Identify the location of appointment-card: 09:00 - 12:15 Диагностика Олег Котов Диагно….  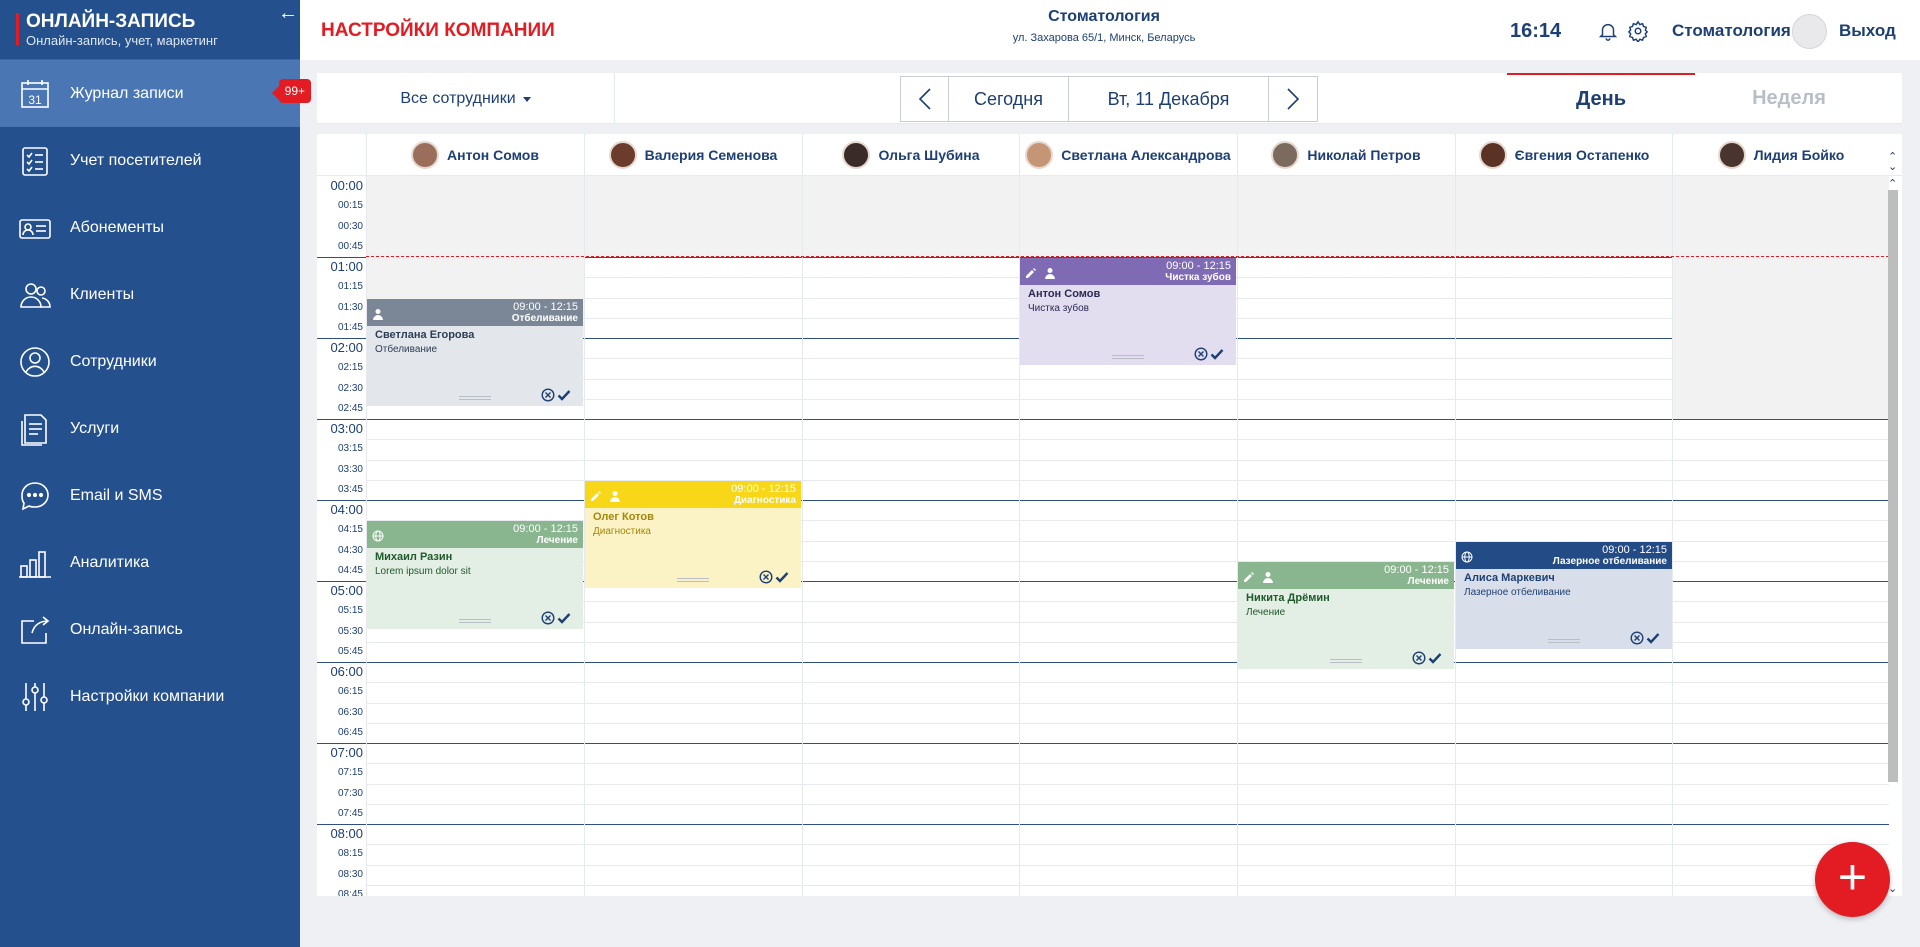
(693, 534).